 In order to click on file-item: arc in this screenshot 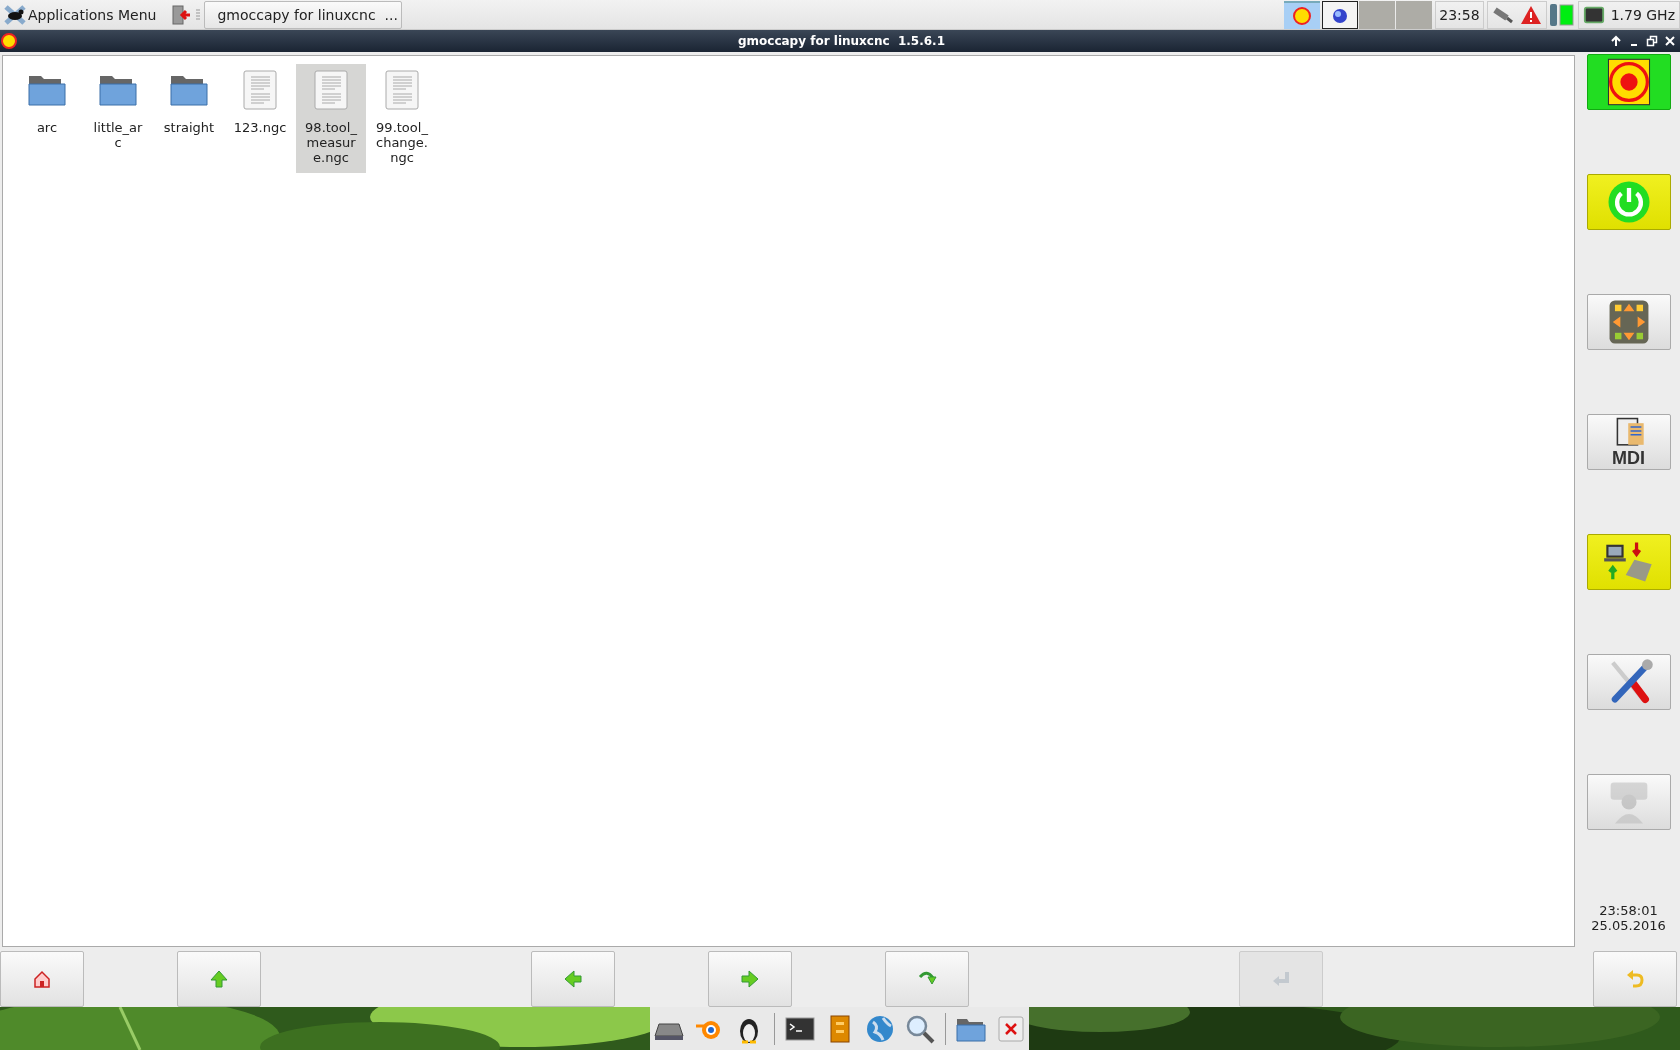, I will do `click(47, 103)`.